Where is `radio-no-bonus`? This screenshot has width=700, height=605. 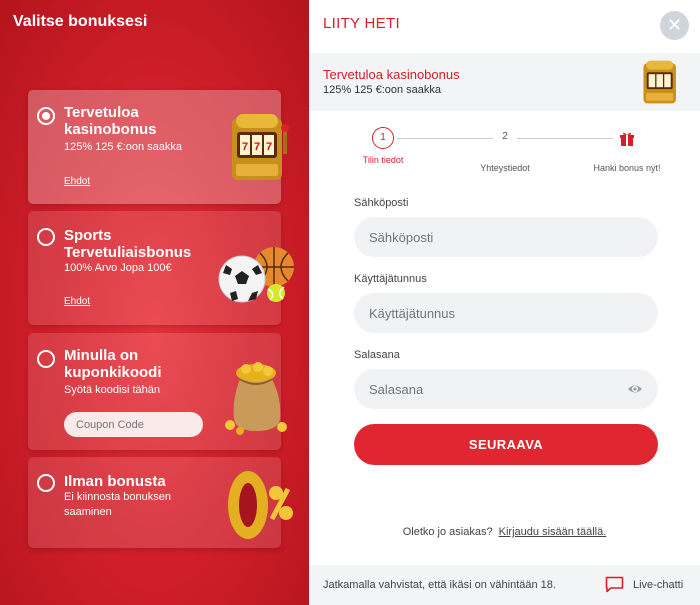 radio-no-bonus is located at coordinates (46, 483).